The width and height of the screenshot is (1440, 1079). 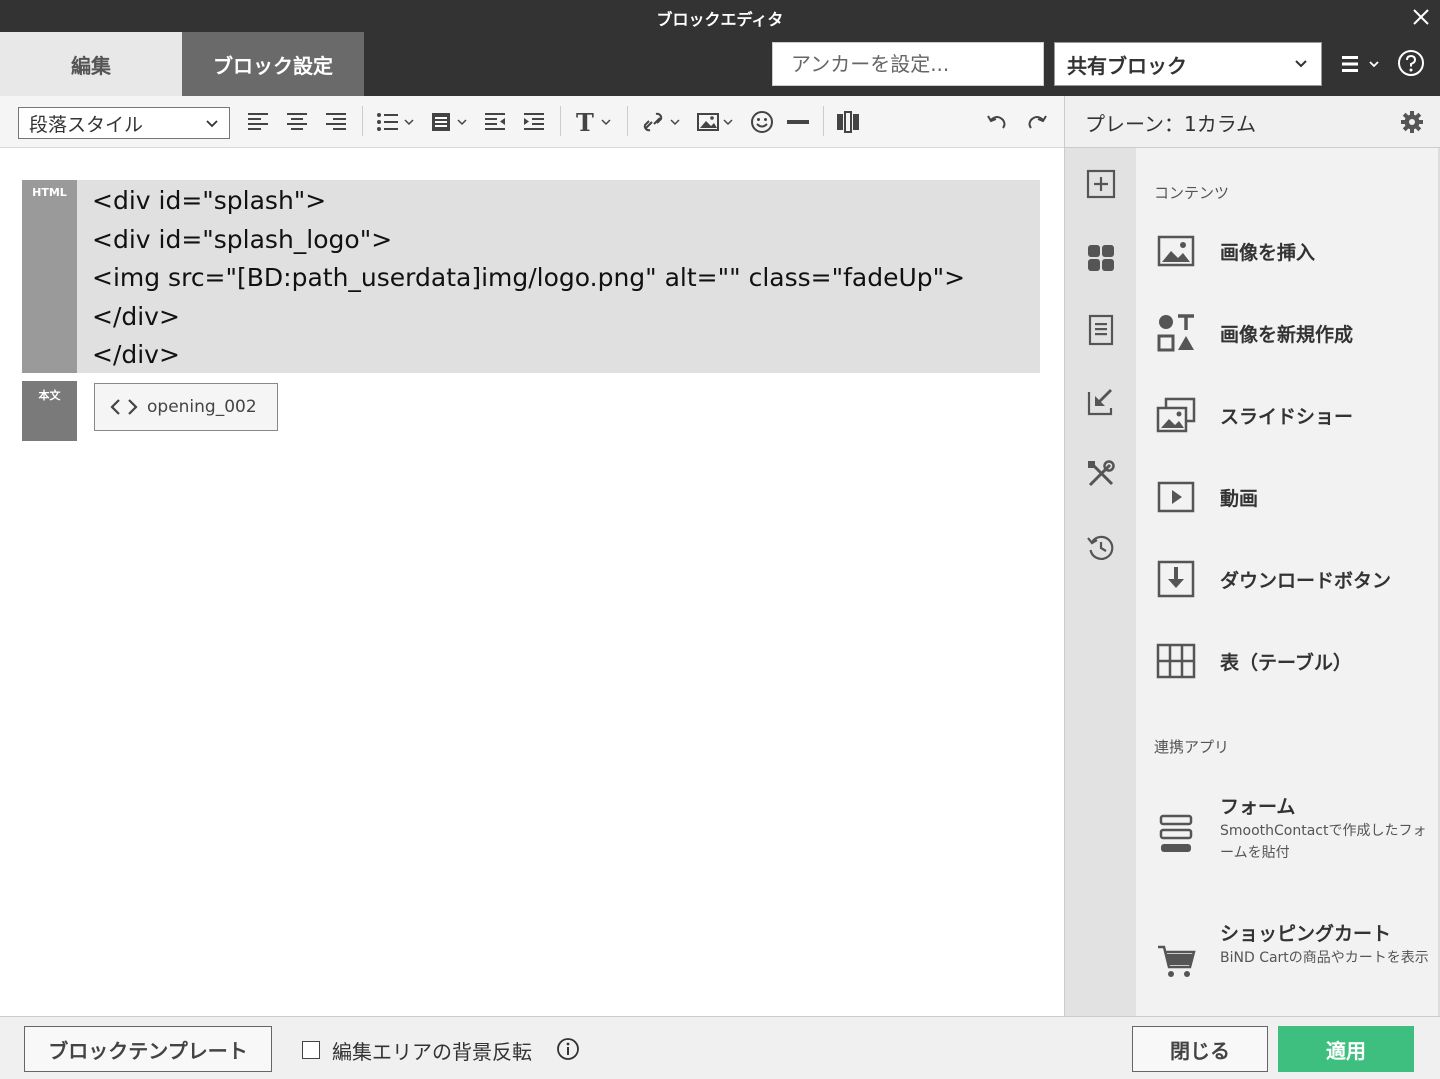 I want to click on close-button: 閉じる, so click(x=1200, y=1049).